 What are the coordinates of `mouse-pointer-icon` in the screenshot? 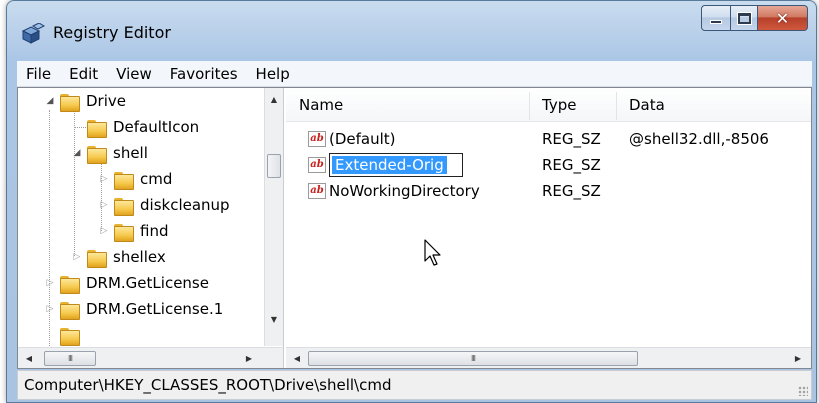 It's located at (432, 252).